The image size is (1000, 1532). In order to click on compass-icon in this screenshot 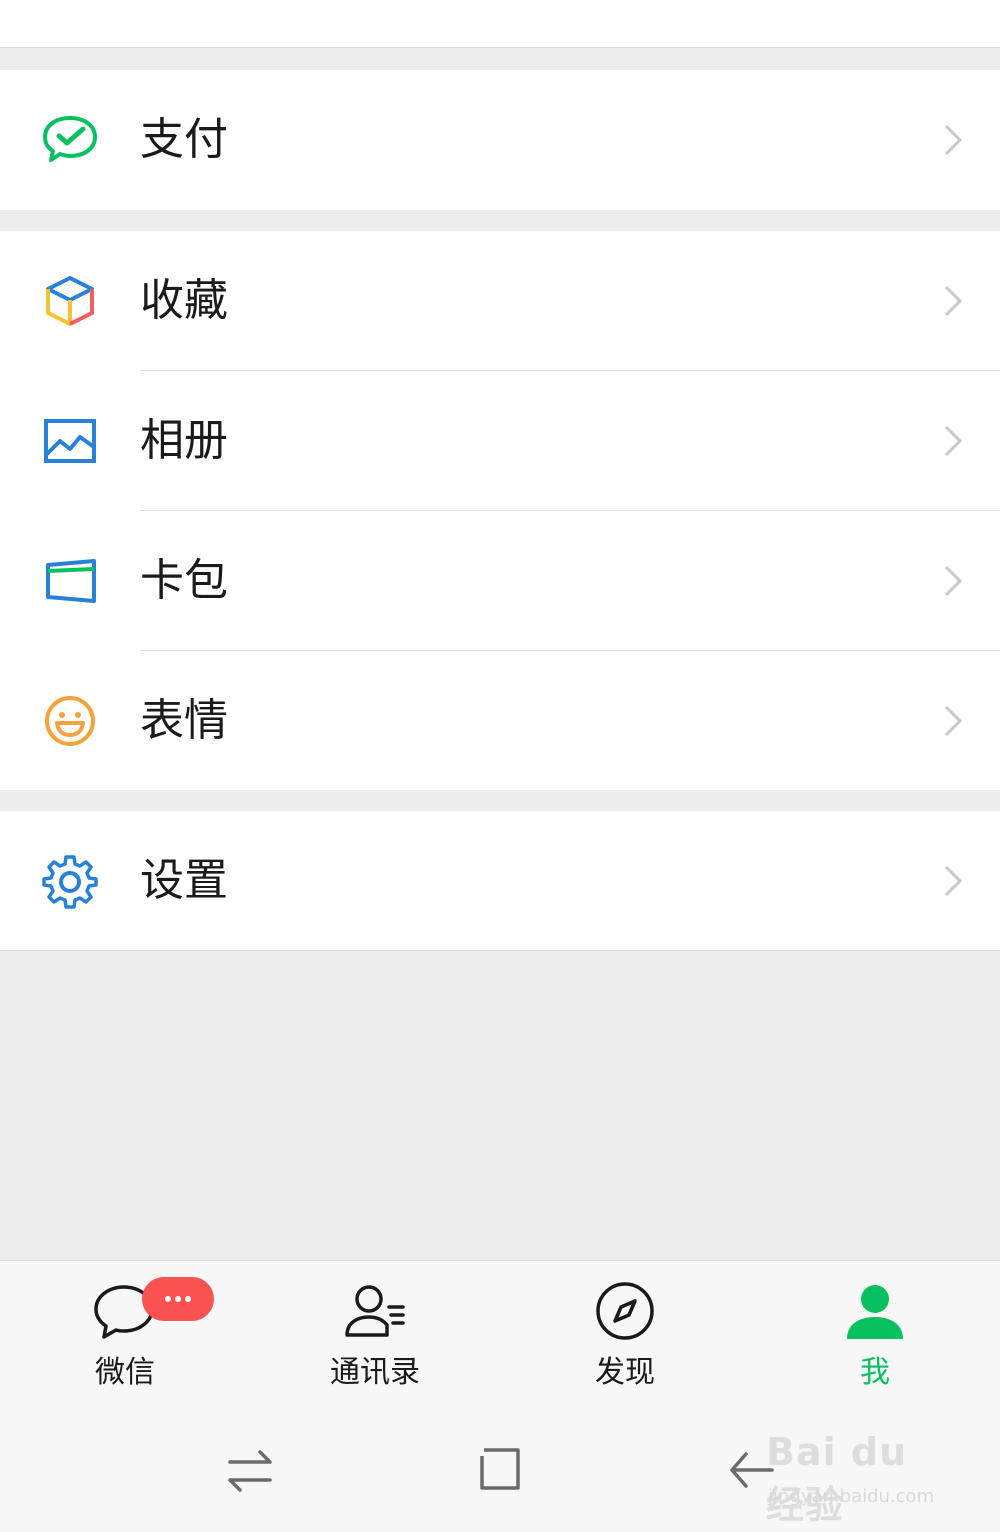, I will do `click(625, 1311)`.